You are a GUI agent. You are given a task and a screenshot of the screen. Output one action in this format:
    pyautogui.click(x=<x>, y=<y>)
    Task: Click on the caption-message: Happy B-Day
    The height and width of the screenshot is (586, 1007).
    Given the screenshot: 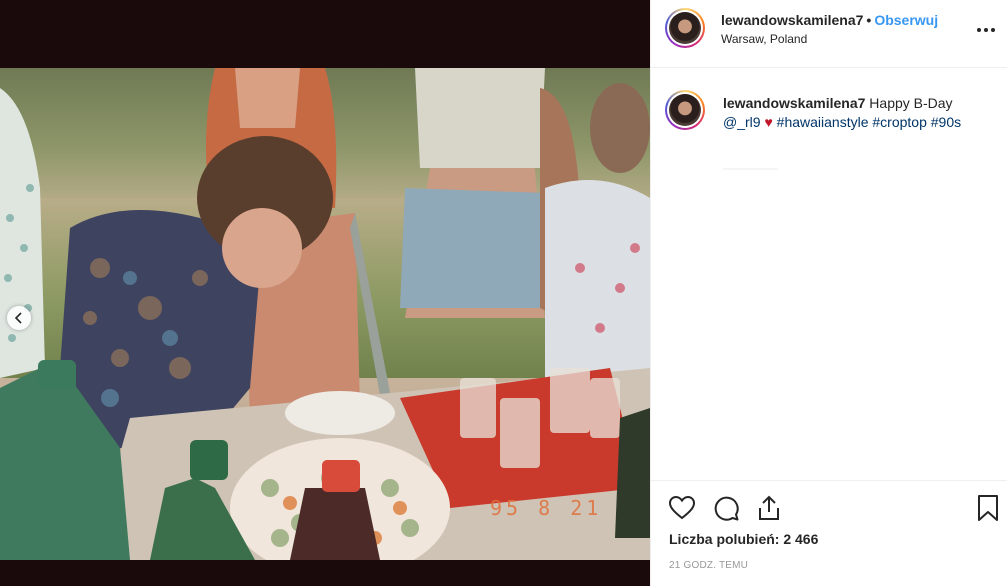 What is the action you would take?
    pyautogui.click(x=911, y=103)
    